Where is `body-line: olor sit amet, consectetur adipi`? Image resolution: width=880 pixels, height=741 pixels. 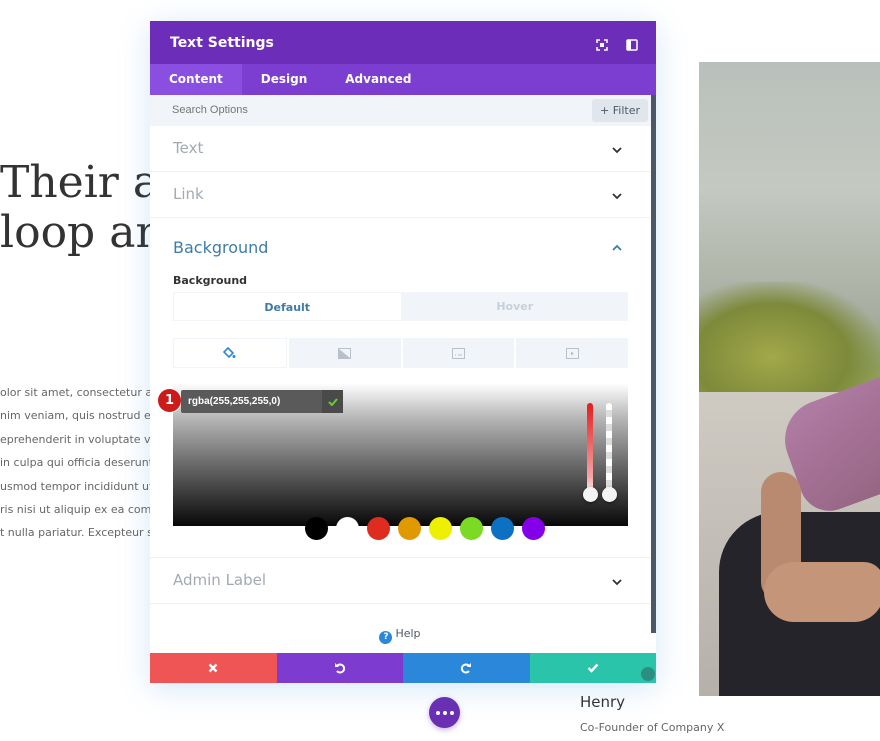 body-line: olor sit amet, consectetur adipi is located at coordinates (86, 392).